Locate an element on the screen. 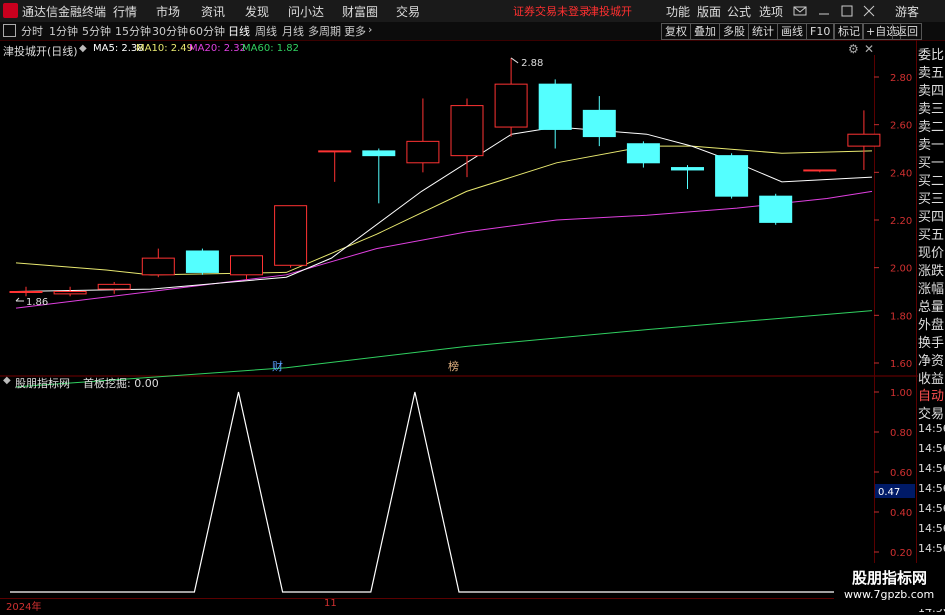 Image resolution: width=945 pixels, height=615 pixels. high-price-label: 2.88 is located at coordinates (532, 63).